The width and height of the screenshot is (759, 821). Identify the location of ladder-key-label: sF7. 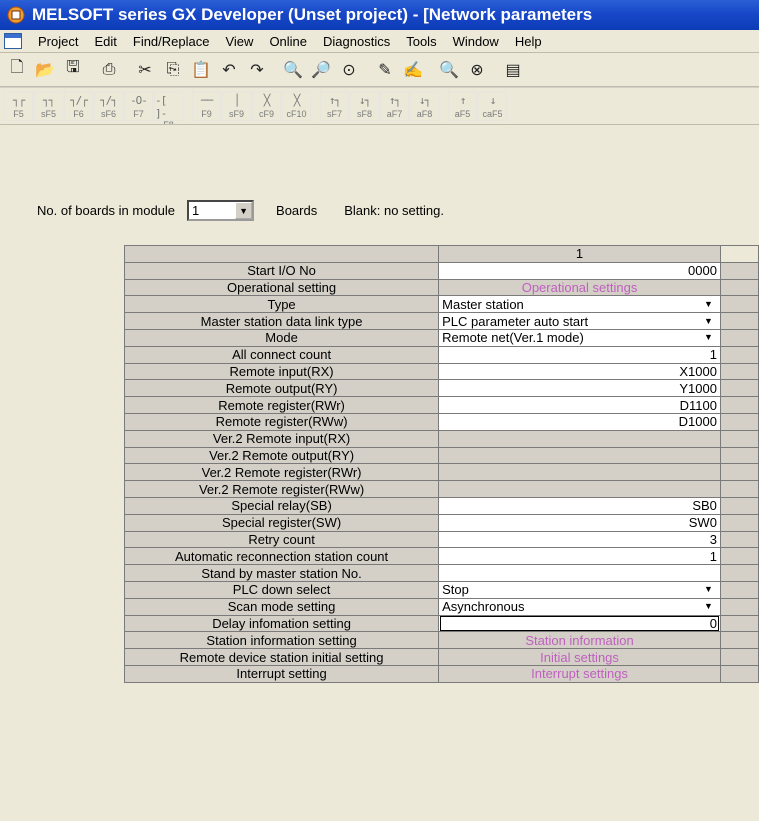
(334, 114).